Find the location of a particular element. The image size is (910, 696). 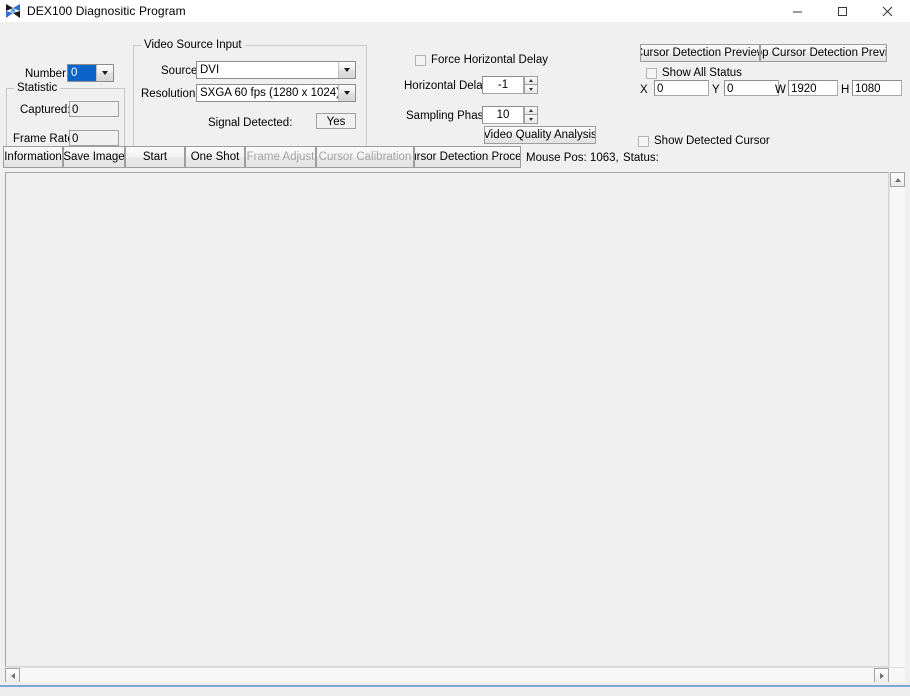

show-detected-cursor-checkbox: Show Detected Cursor is located at coordinates (704, 141).